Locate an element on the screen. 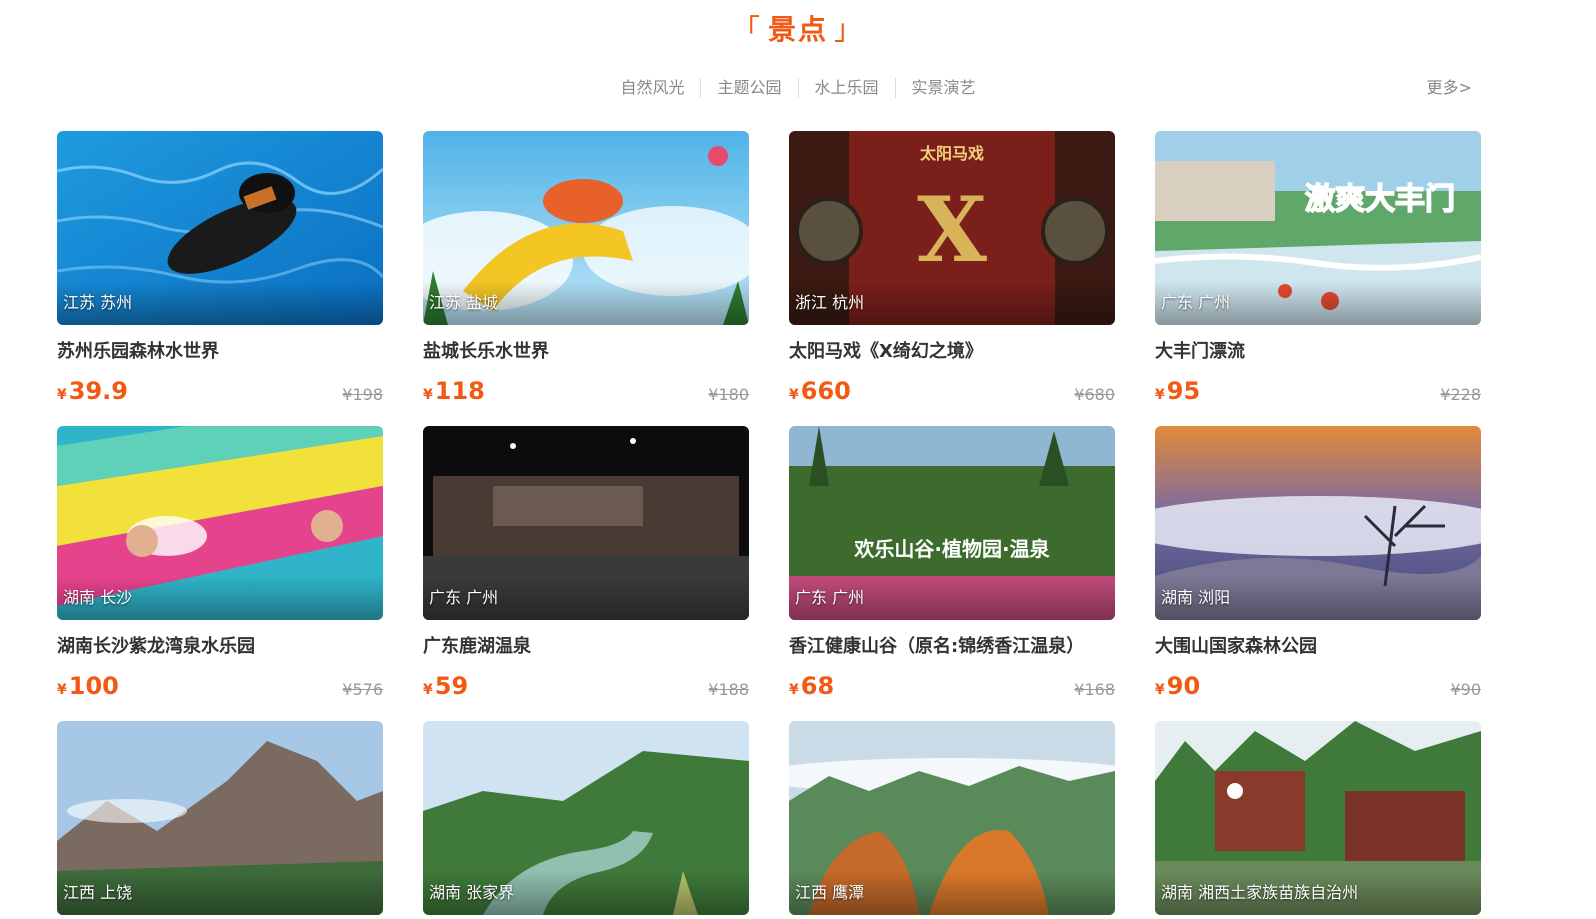  attraction-card: 激爽大丰门 广东 广州 大丰门漂流 ¥95 ¥228 is located at coordinates (1318, 269).